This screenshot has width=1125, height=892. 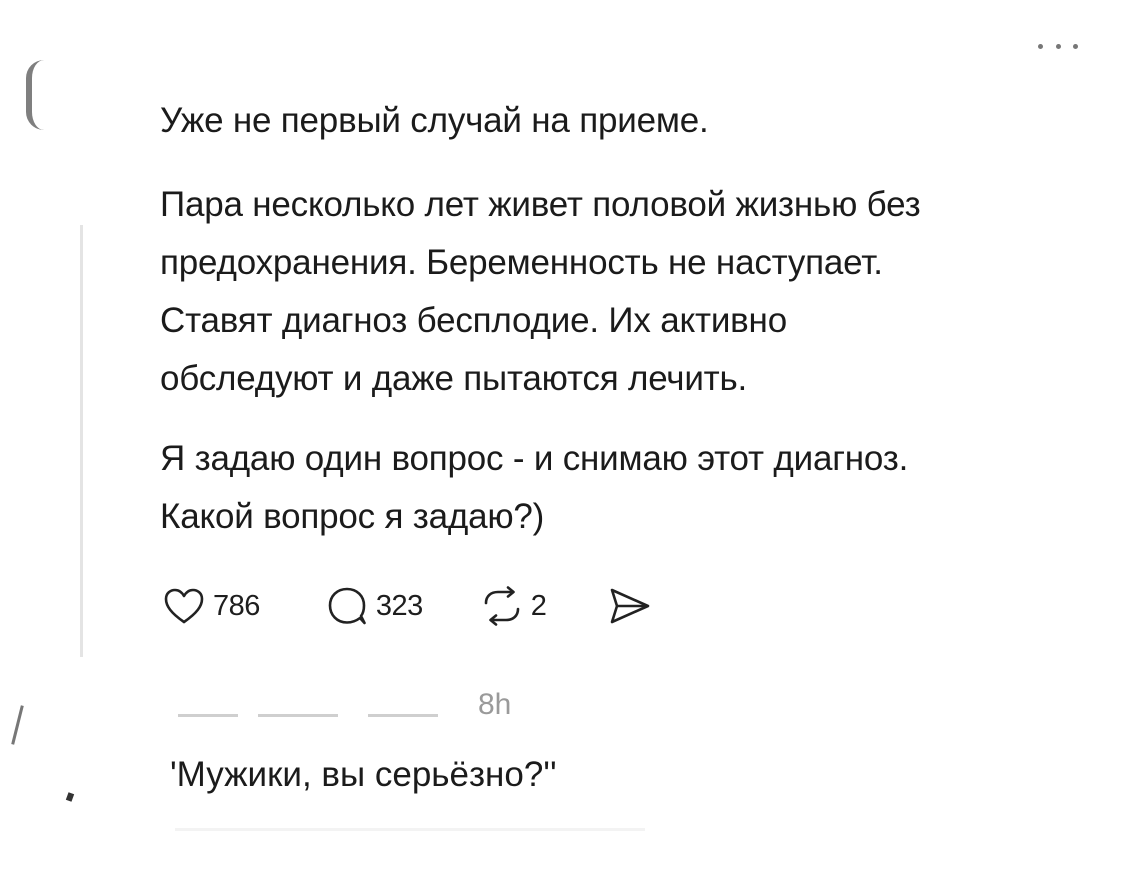 What do you see at coordinates (35, 95) in the screenshot?
I see `avatar` at bounding box center [35, 95].